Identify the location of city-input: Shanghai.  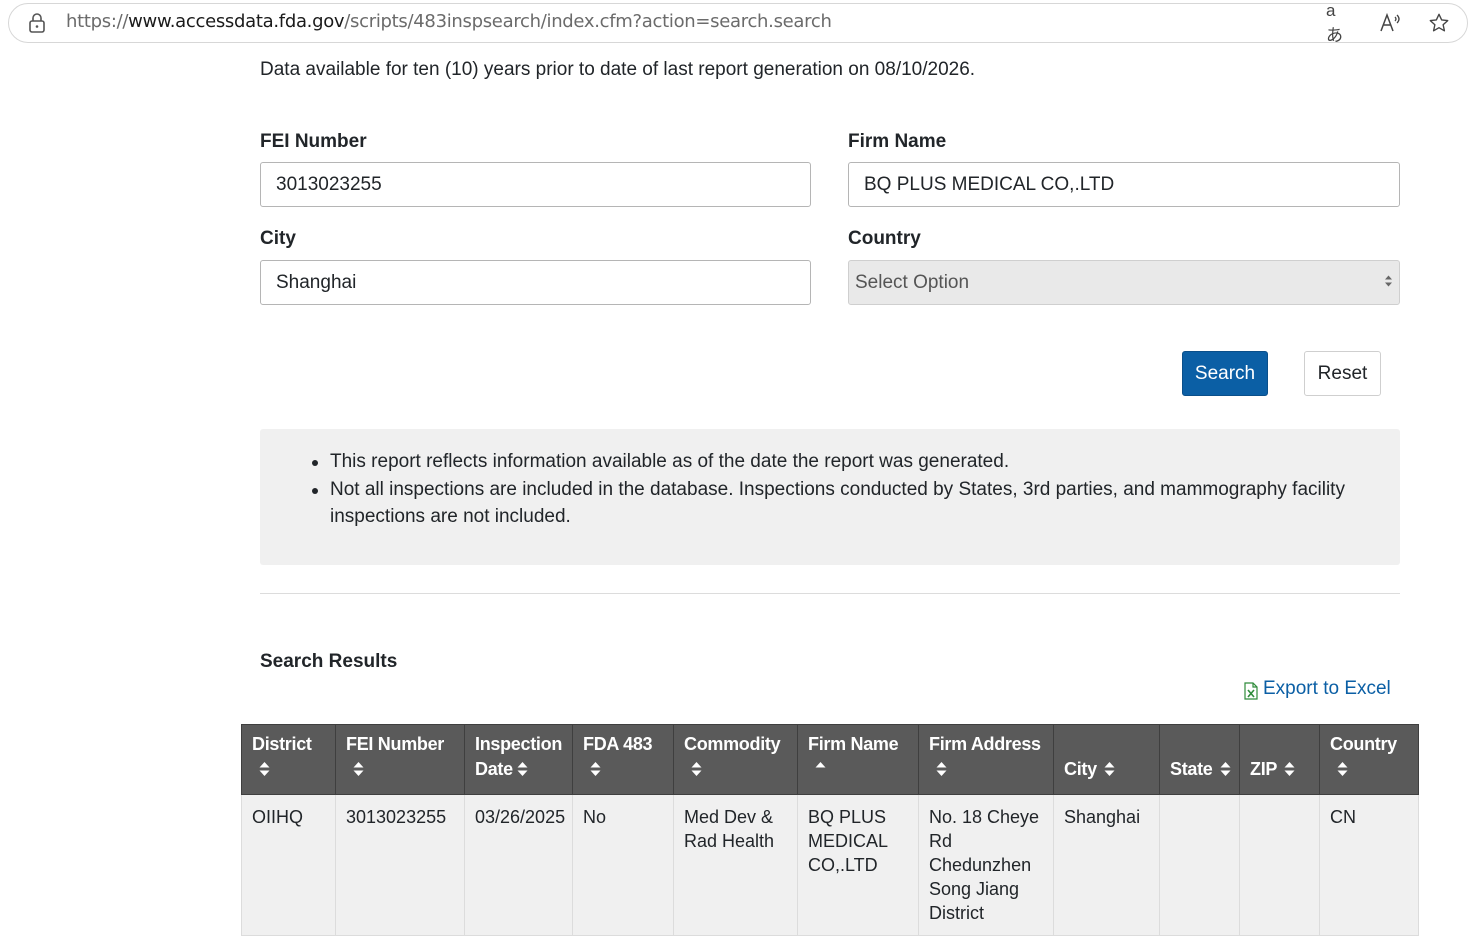
(535, 282).